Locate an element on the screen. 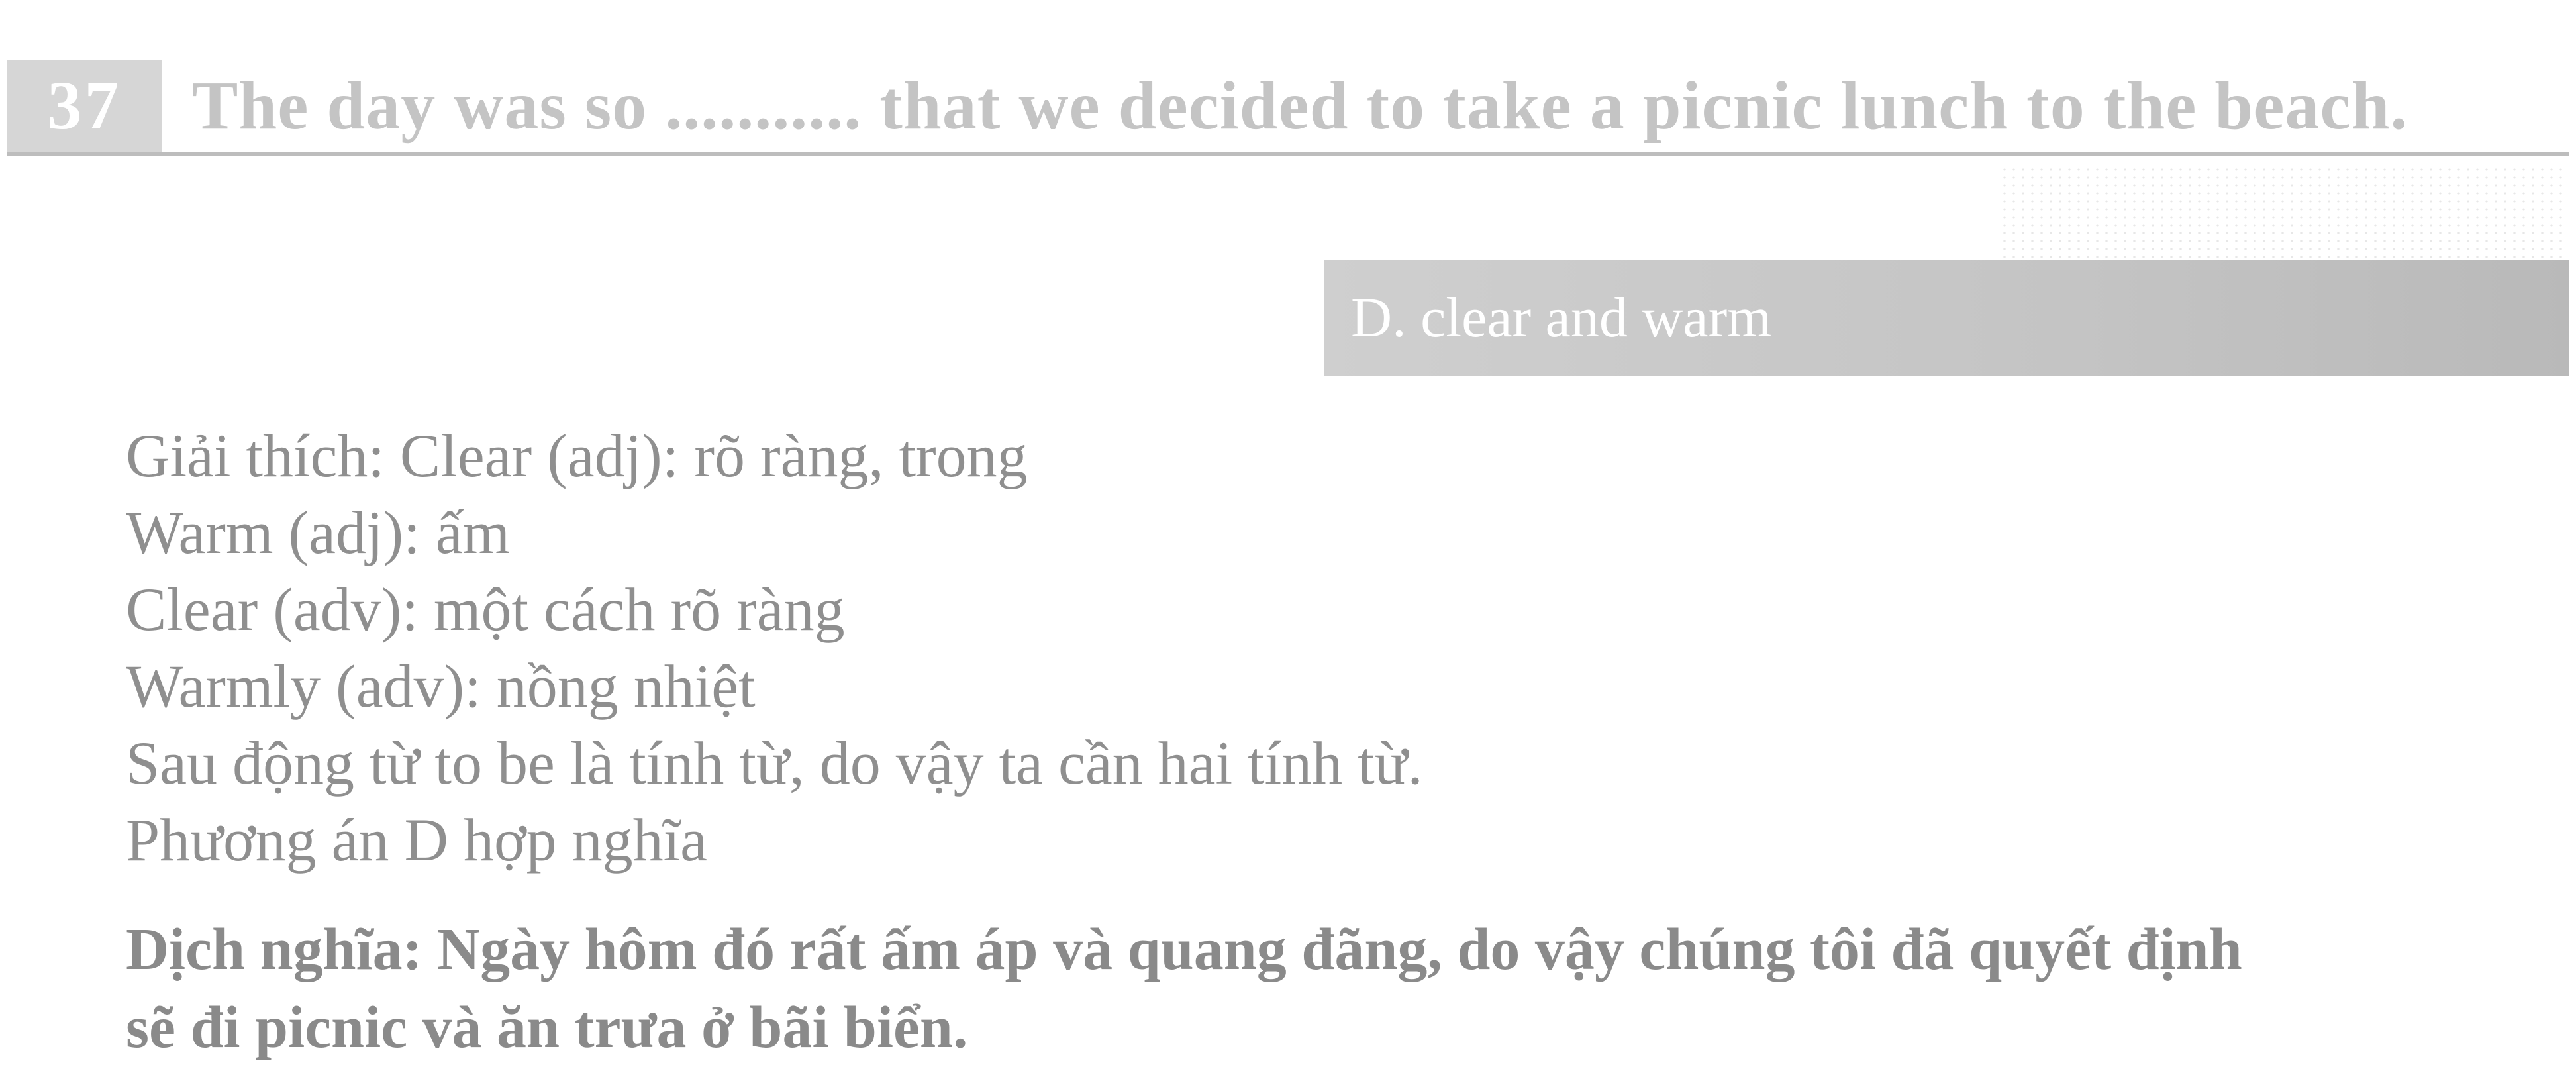 The image size is (2576, 1067). explanation-line: Giải thích: Clear (adj): rõ ràng, trong is located at coordinates (577, 455).